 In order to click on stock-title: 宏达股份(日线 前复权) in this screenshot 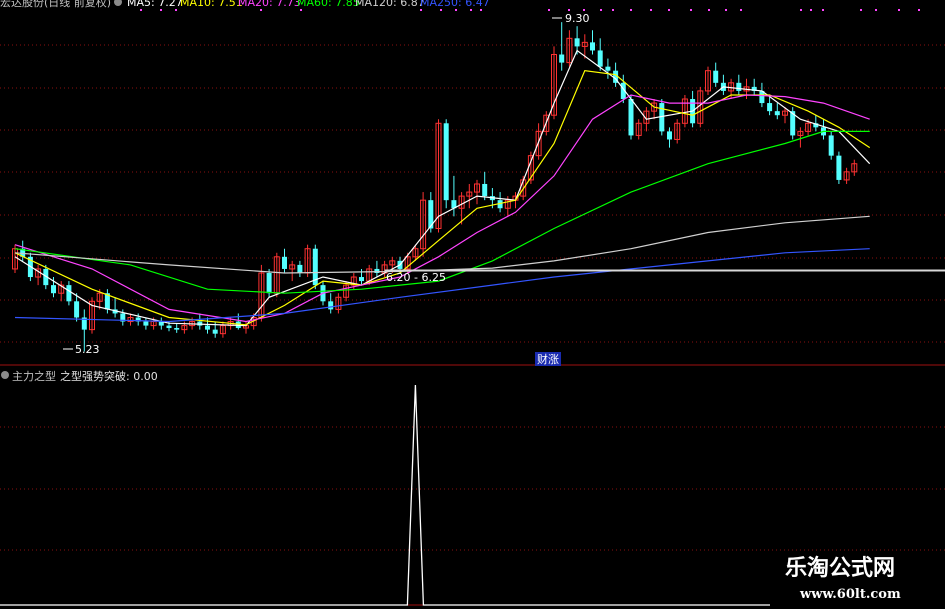, I will do `click(55, 4)`.